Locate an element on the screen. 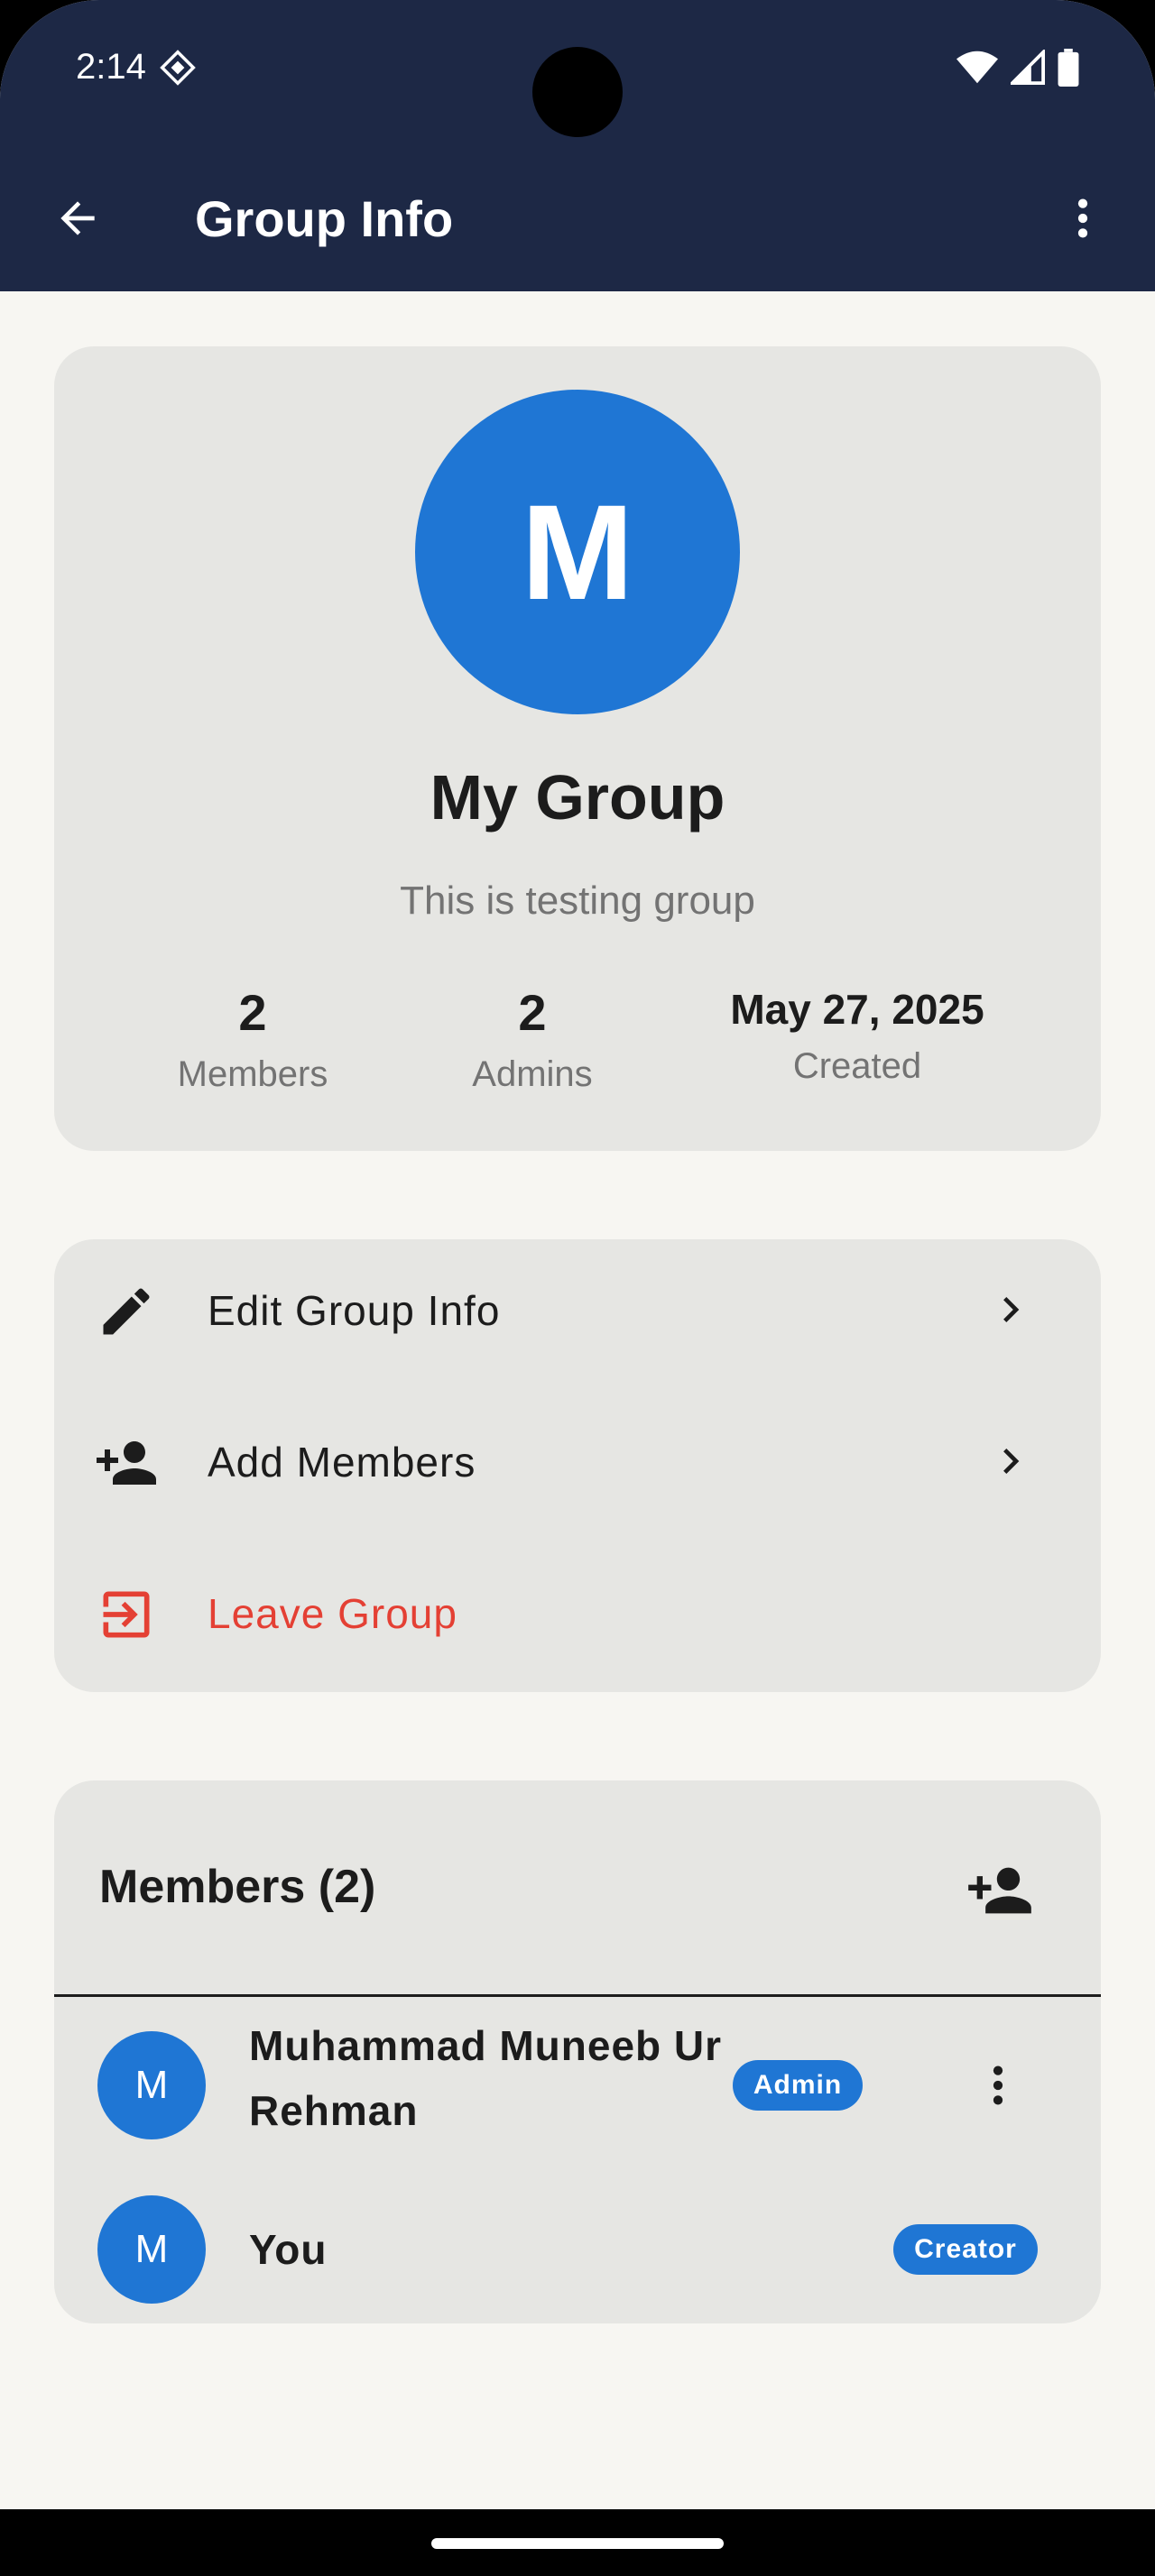 The height and width of the screenshot is (2576, 1155). cellular-signal-icon is located at coordinates (1028, 68).